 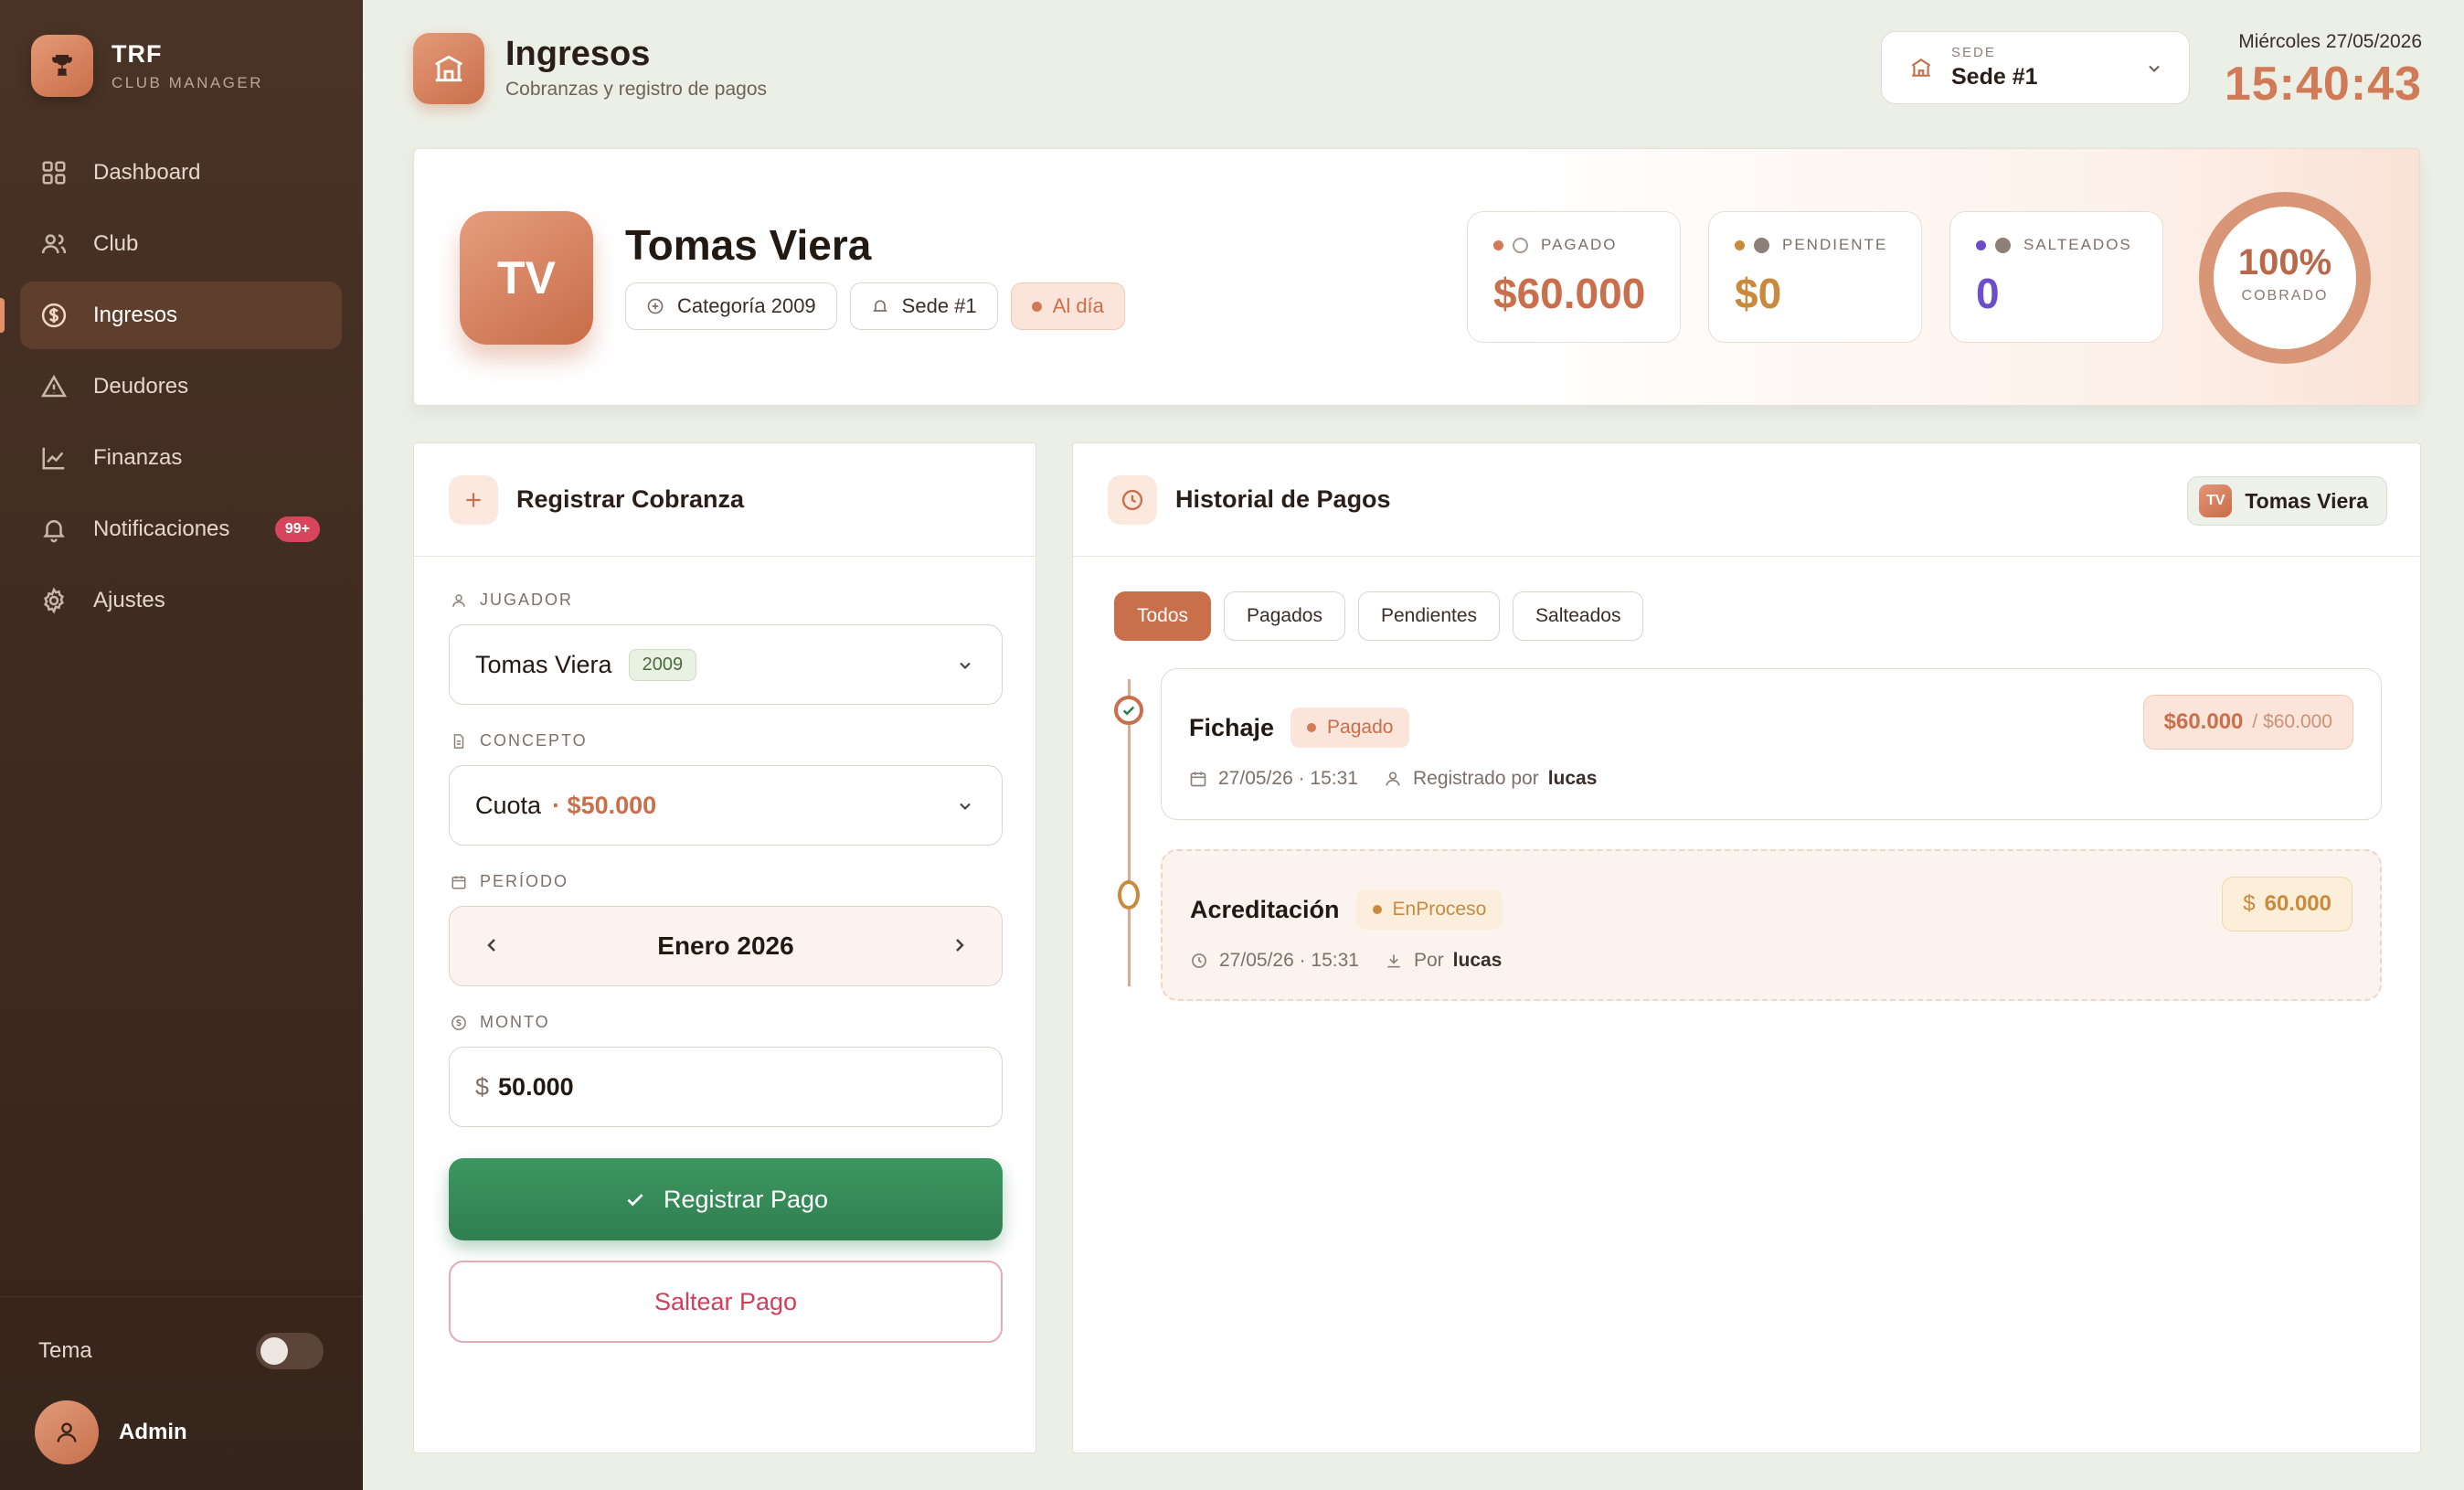 What do you see at coordinates (746, 1199) in the screenshot?
I see `register-payment-label: Registrar Pago` at bounding box center [746, 1199].